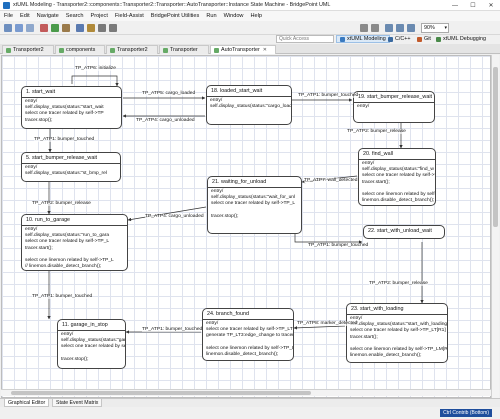 This screenshot has height=419, width=500. I want to click on git-icon, so click(419, 39).